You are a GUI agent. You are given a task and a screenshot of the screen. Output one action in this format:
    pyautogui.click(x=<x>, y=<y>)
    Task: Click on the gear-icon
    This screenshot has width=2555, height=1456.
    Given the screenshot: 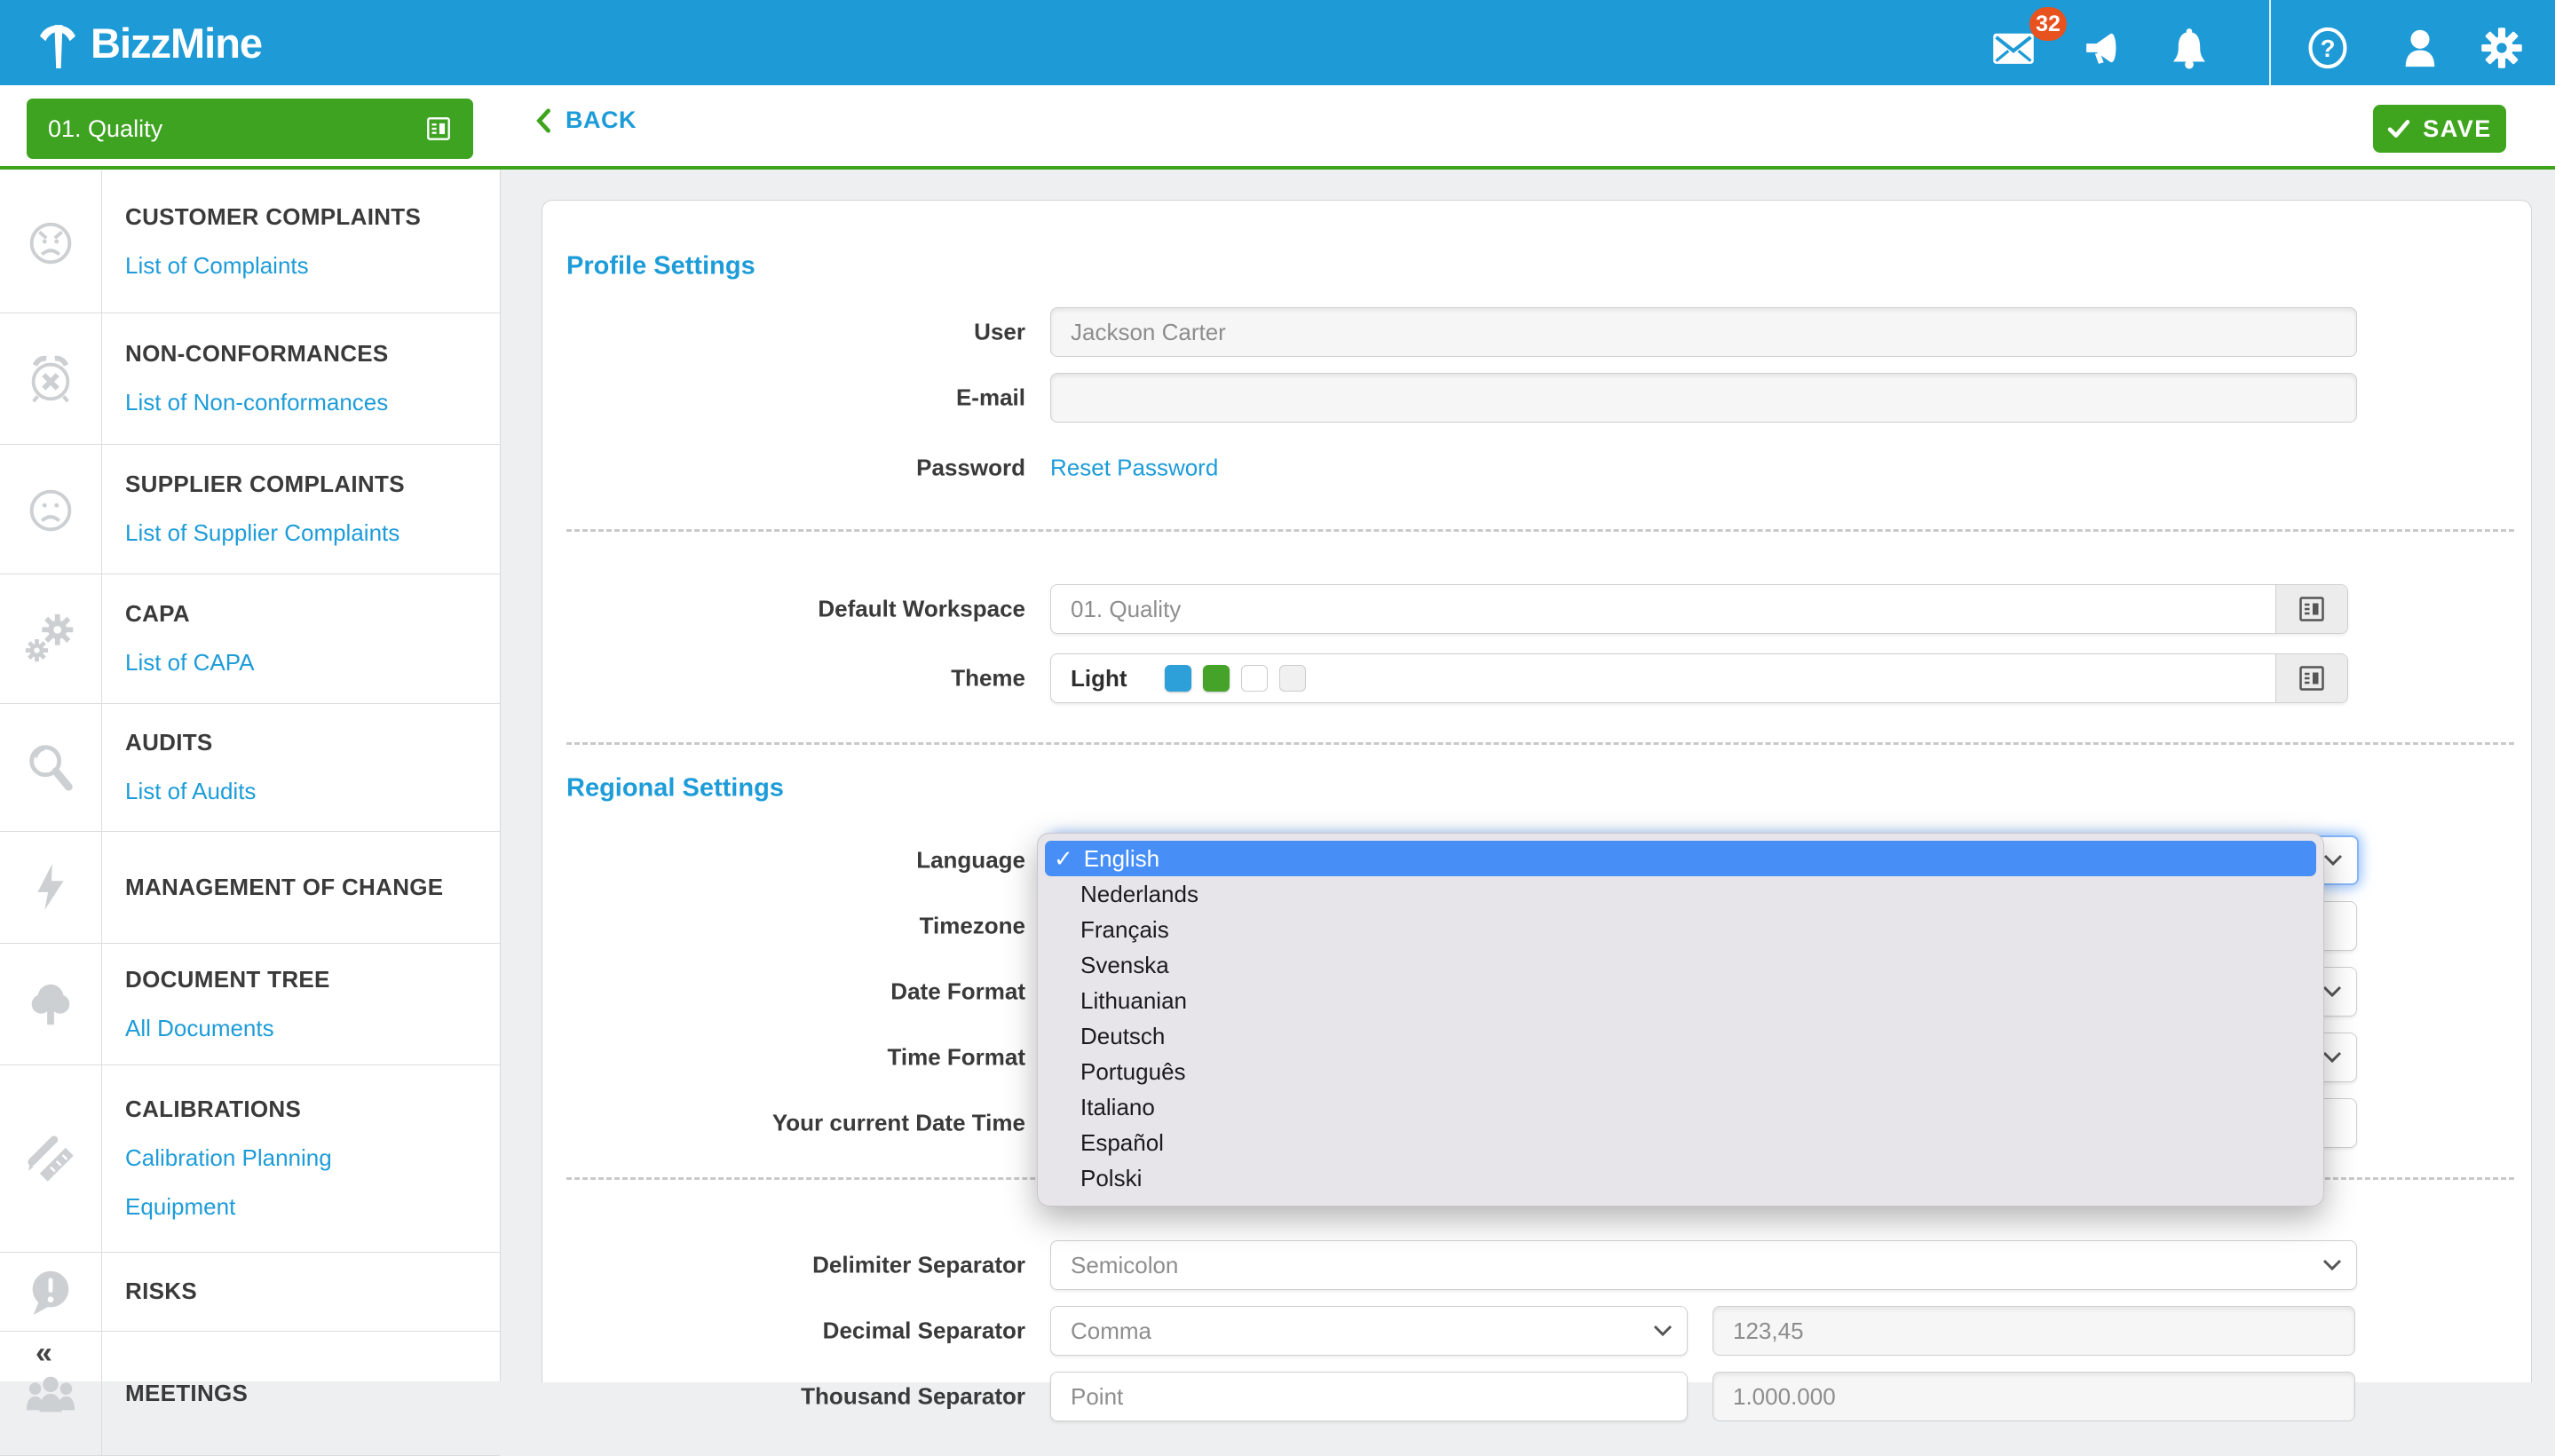 What is the action you would take?
    pyautogui.click(x=2502, y=48)
    